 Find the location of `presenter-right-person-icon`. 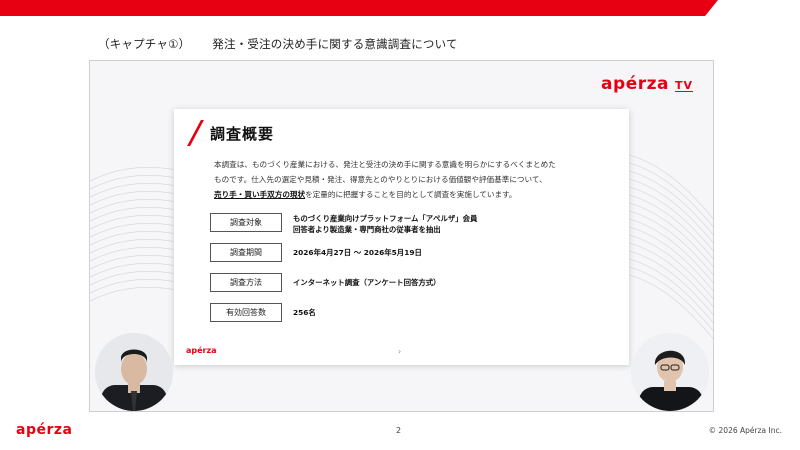

presenter-right-person-icon is located at coordinates (670, 372).